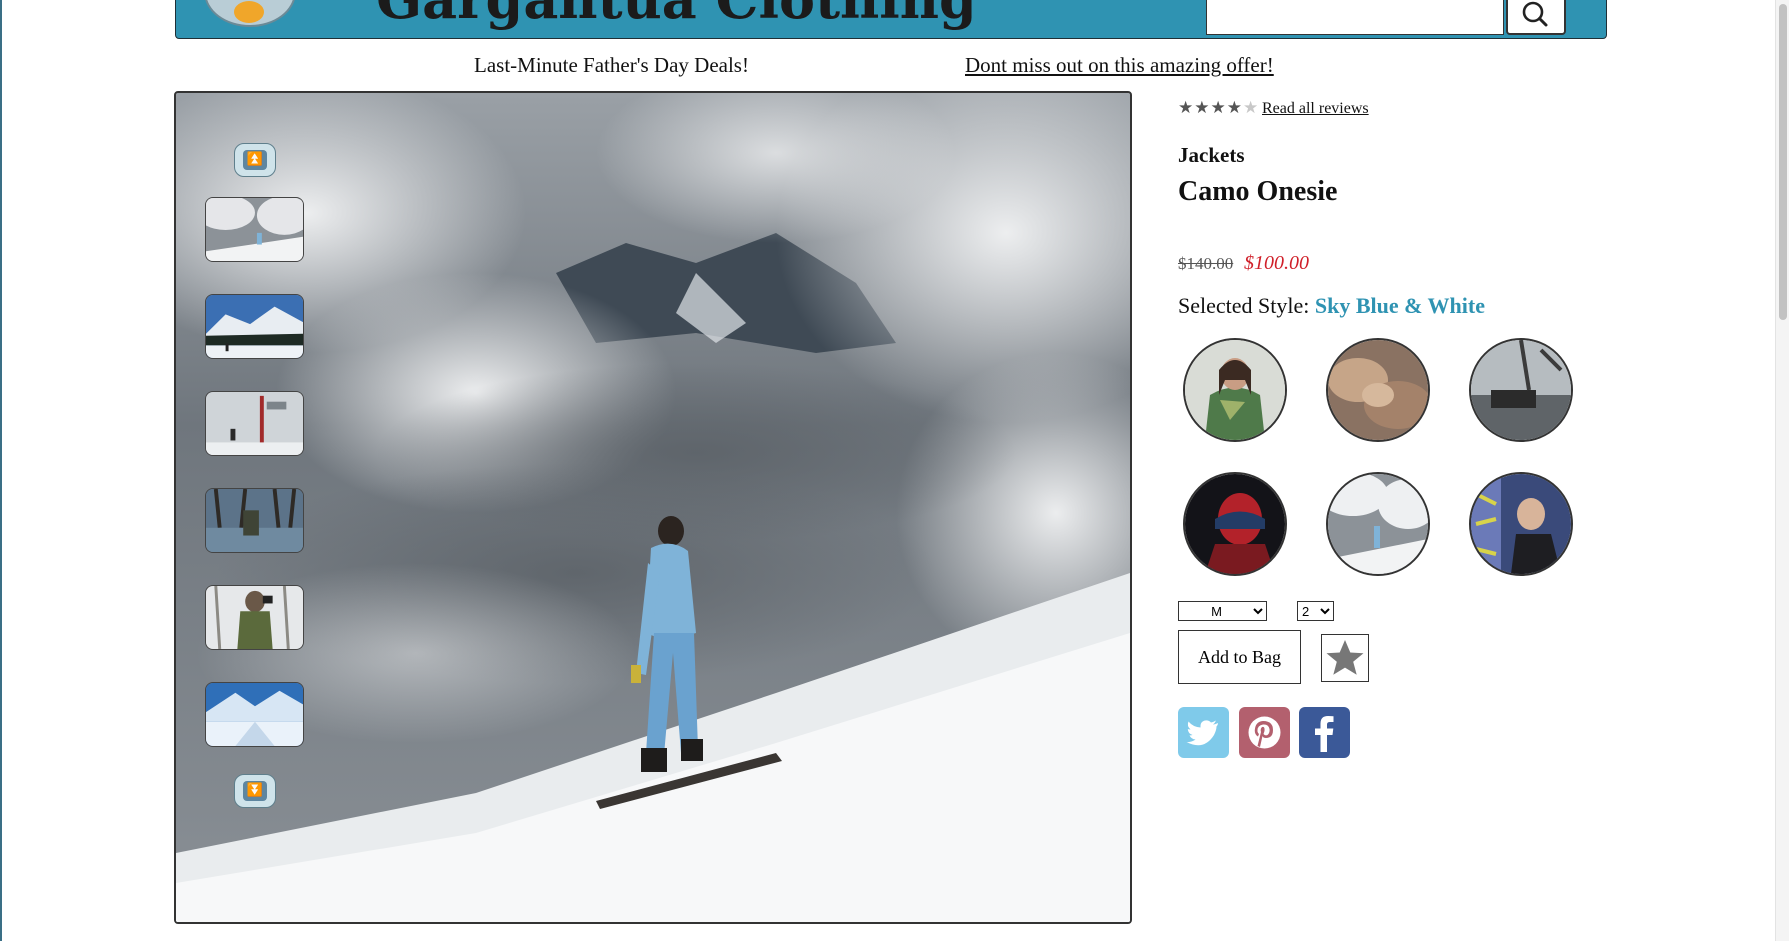  What do you see at coordinates (676, 15) in the screenshot?
I see `brand-title: Gargantua Clothing` at bounding box center [676, 15].